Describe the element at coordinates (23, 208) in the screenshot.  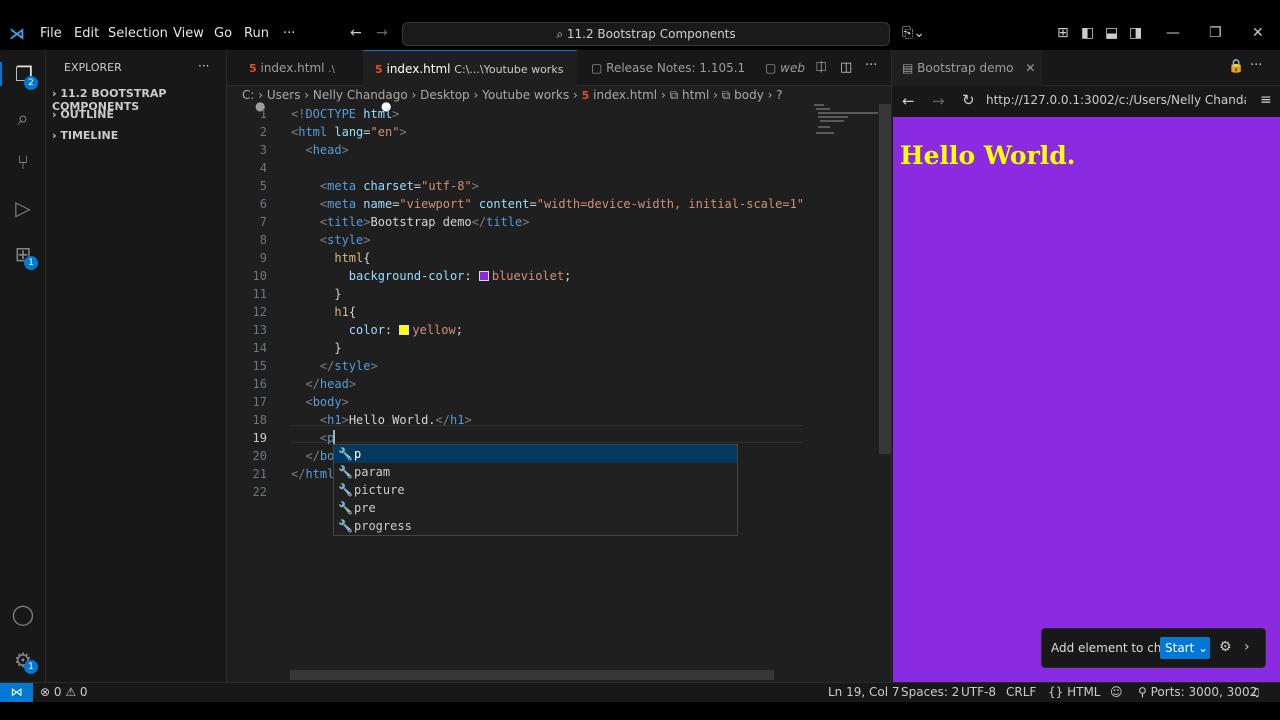
I see `run-debug-icon: ▷` at that location.